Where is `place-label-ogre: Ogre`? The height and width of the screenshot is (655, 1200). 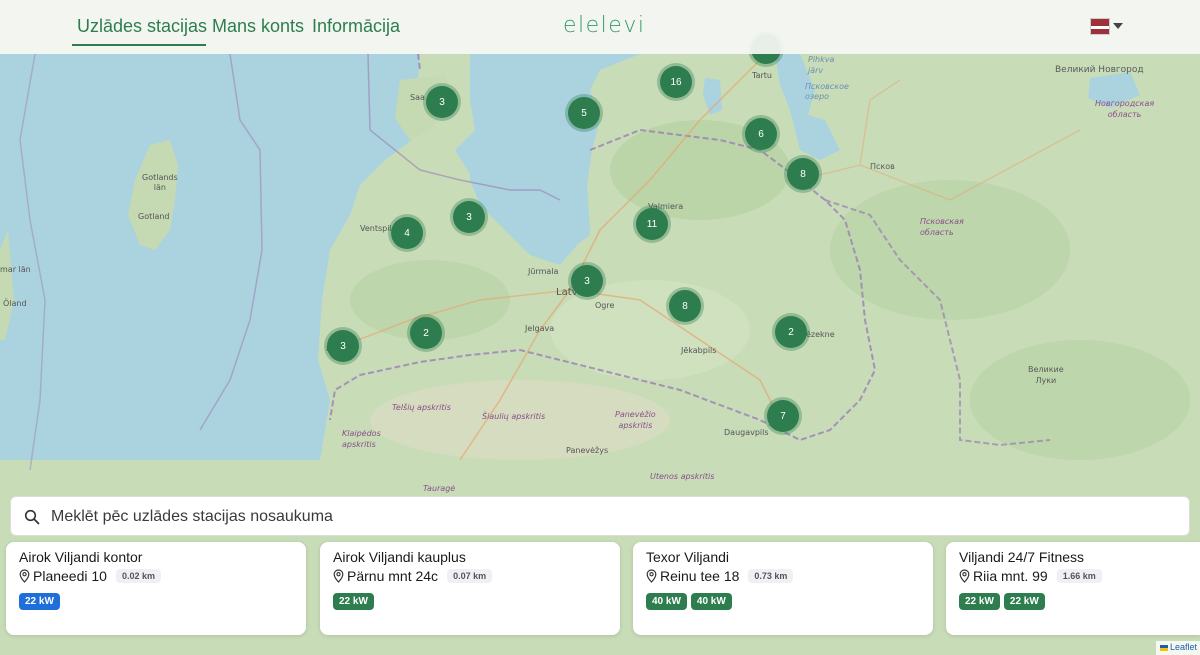 place-label-ogre: Ogre is located at coordinates (605, 305).